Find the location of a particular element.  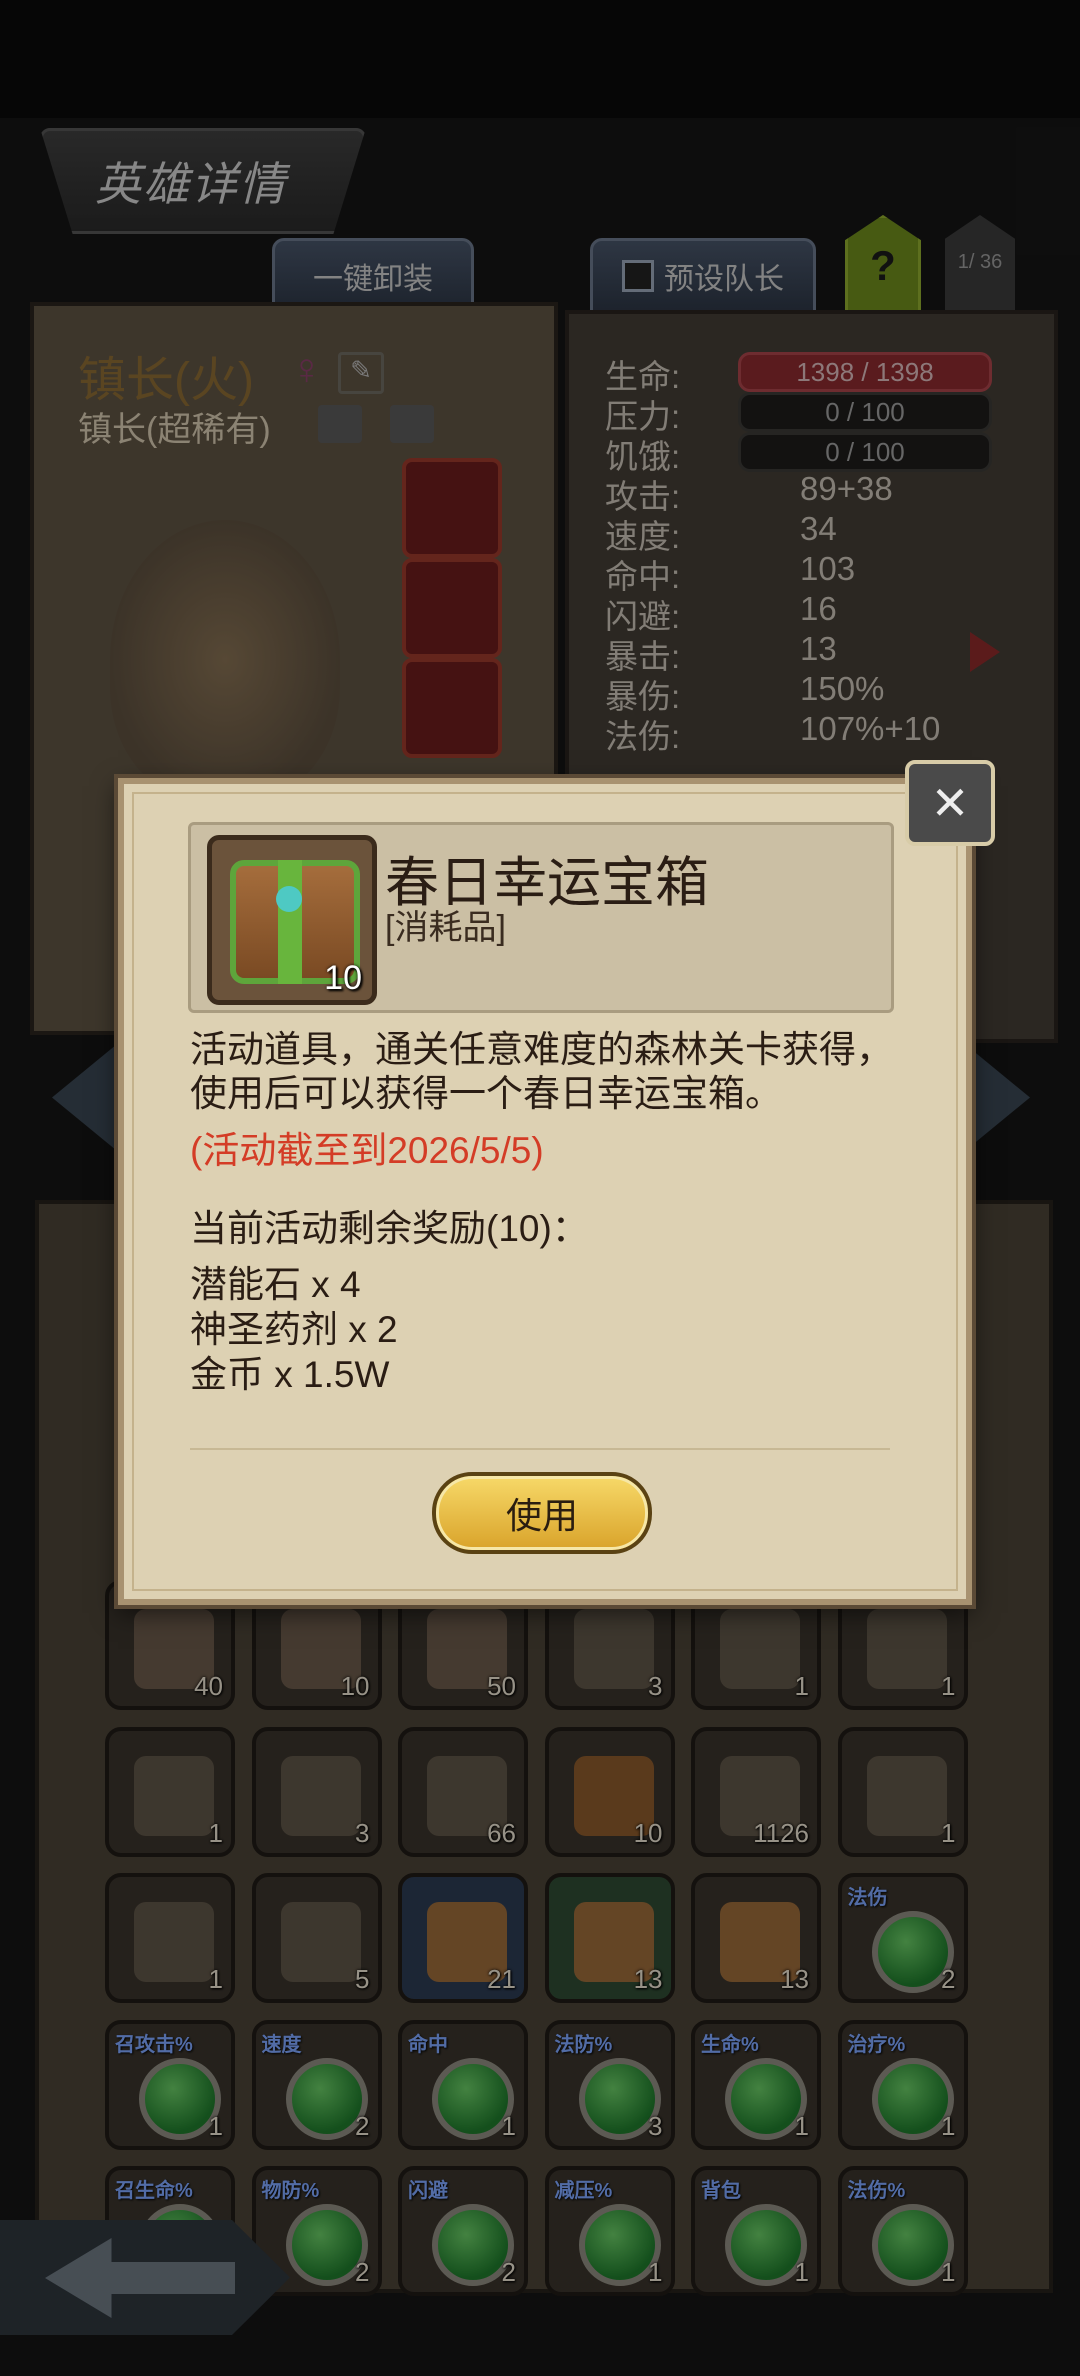

item-description: 活动道具，通关任意难度的森林关卡获得，使用后可以获得一个春日幸运宝箱。 is located at coordinates (541, 1071).